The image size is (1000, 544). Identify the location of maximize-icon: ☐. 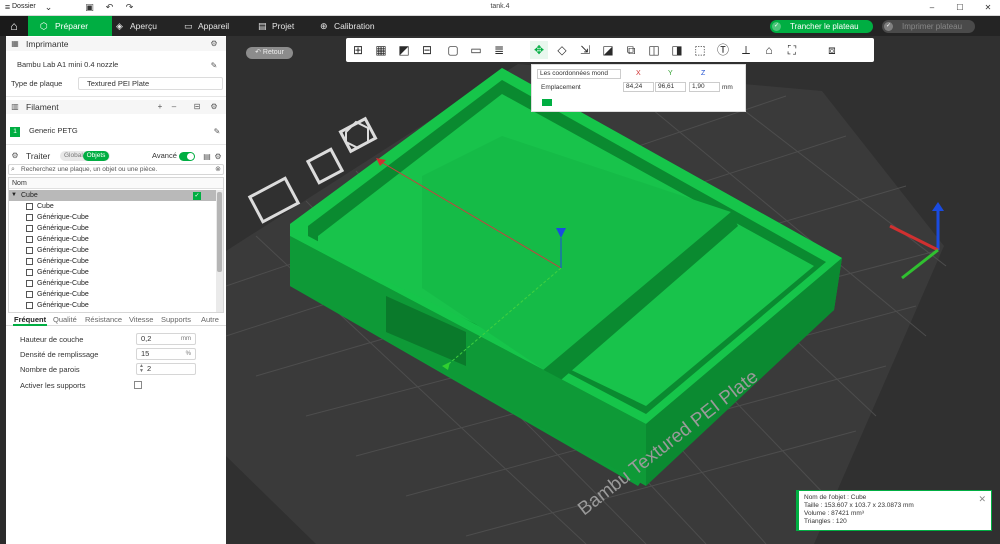
(960, 7).